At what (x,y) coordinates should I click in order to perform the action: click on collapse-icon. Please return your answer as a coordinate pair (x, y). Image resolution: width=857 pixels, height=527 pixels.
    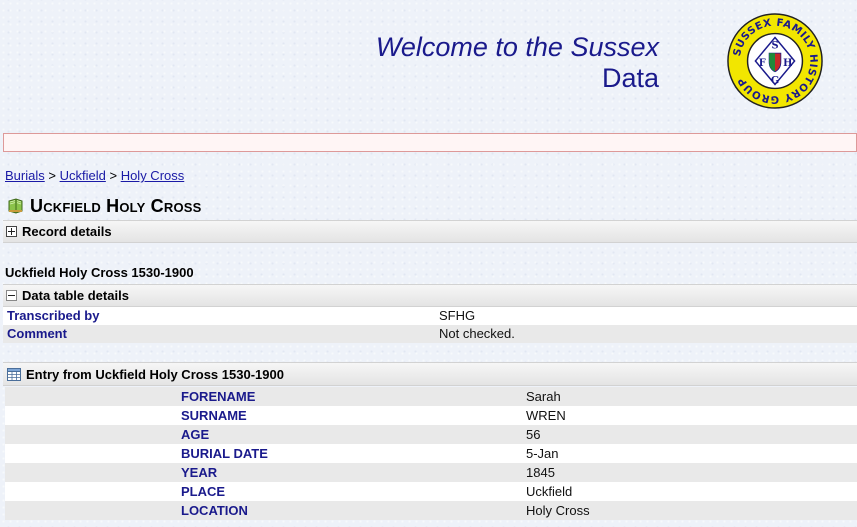
    Looking at the image, I should click on (11, 295).